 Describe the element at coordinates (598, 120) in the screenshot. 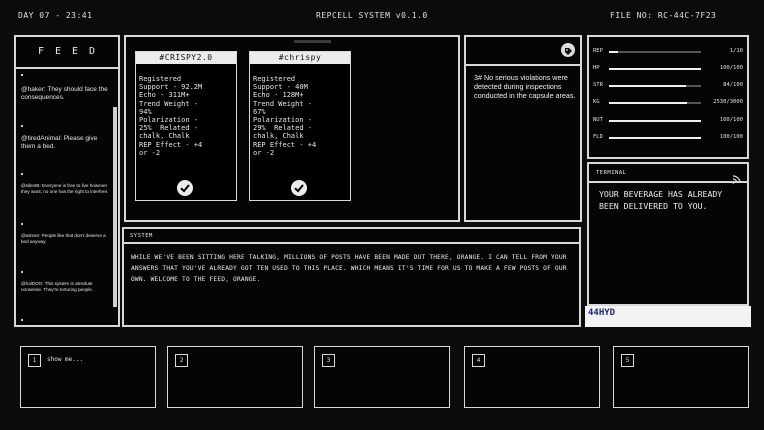

I see `stat-label: NUT` at that location.